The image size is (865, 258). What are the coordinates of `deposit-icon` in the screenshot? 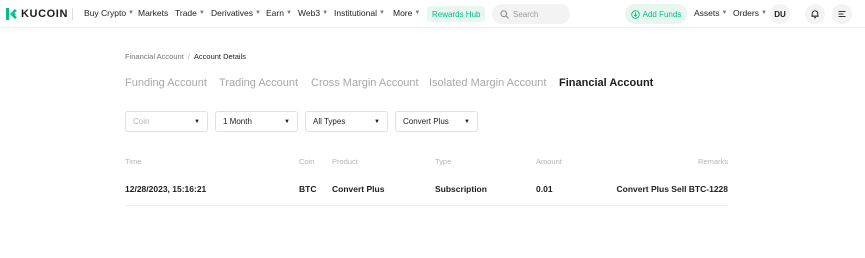 It's located at (635, 14).